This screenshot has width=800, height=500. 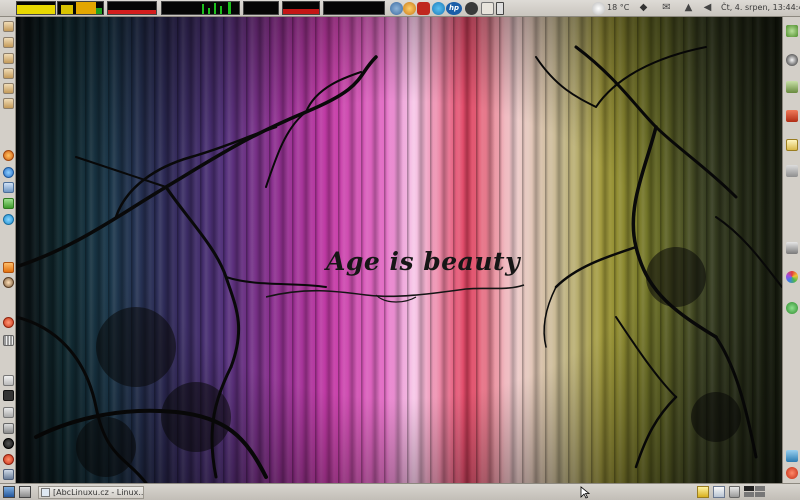 What do you see at coordinates (792, 31) in the screenshot?
I see `sheep-icon` at bounding box center [792, 31].